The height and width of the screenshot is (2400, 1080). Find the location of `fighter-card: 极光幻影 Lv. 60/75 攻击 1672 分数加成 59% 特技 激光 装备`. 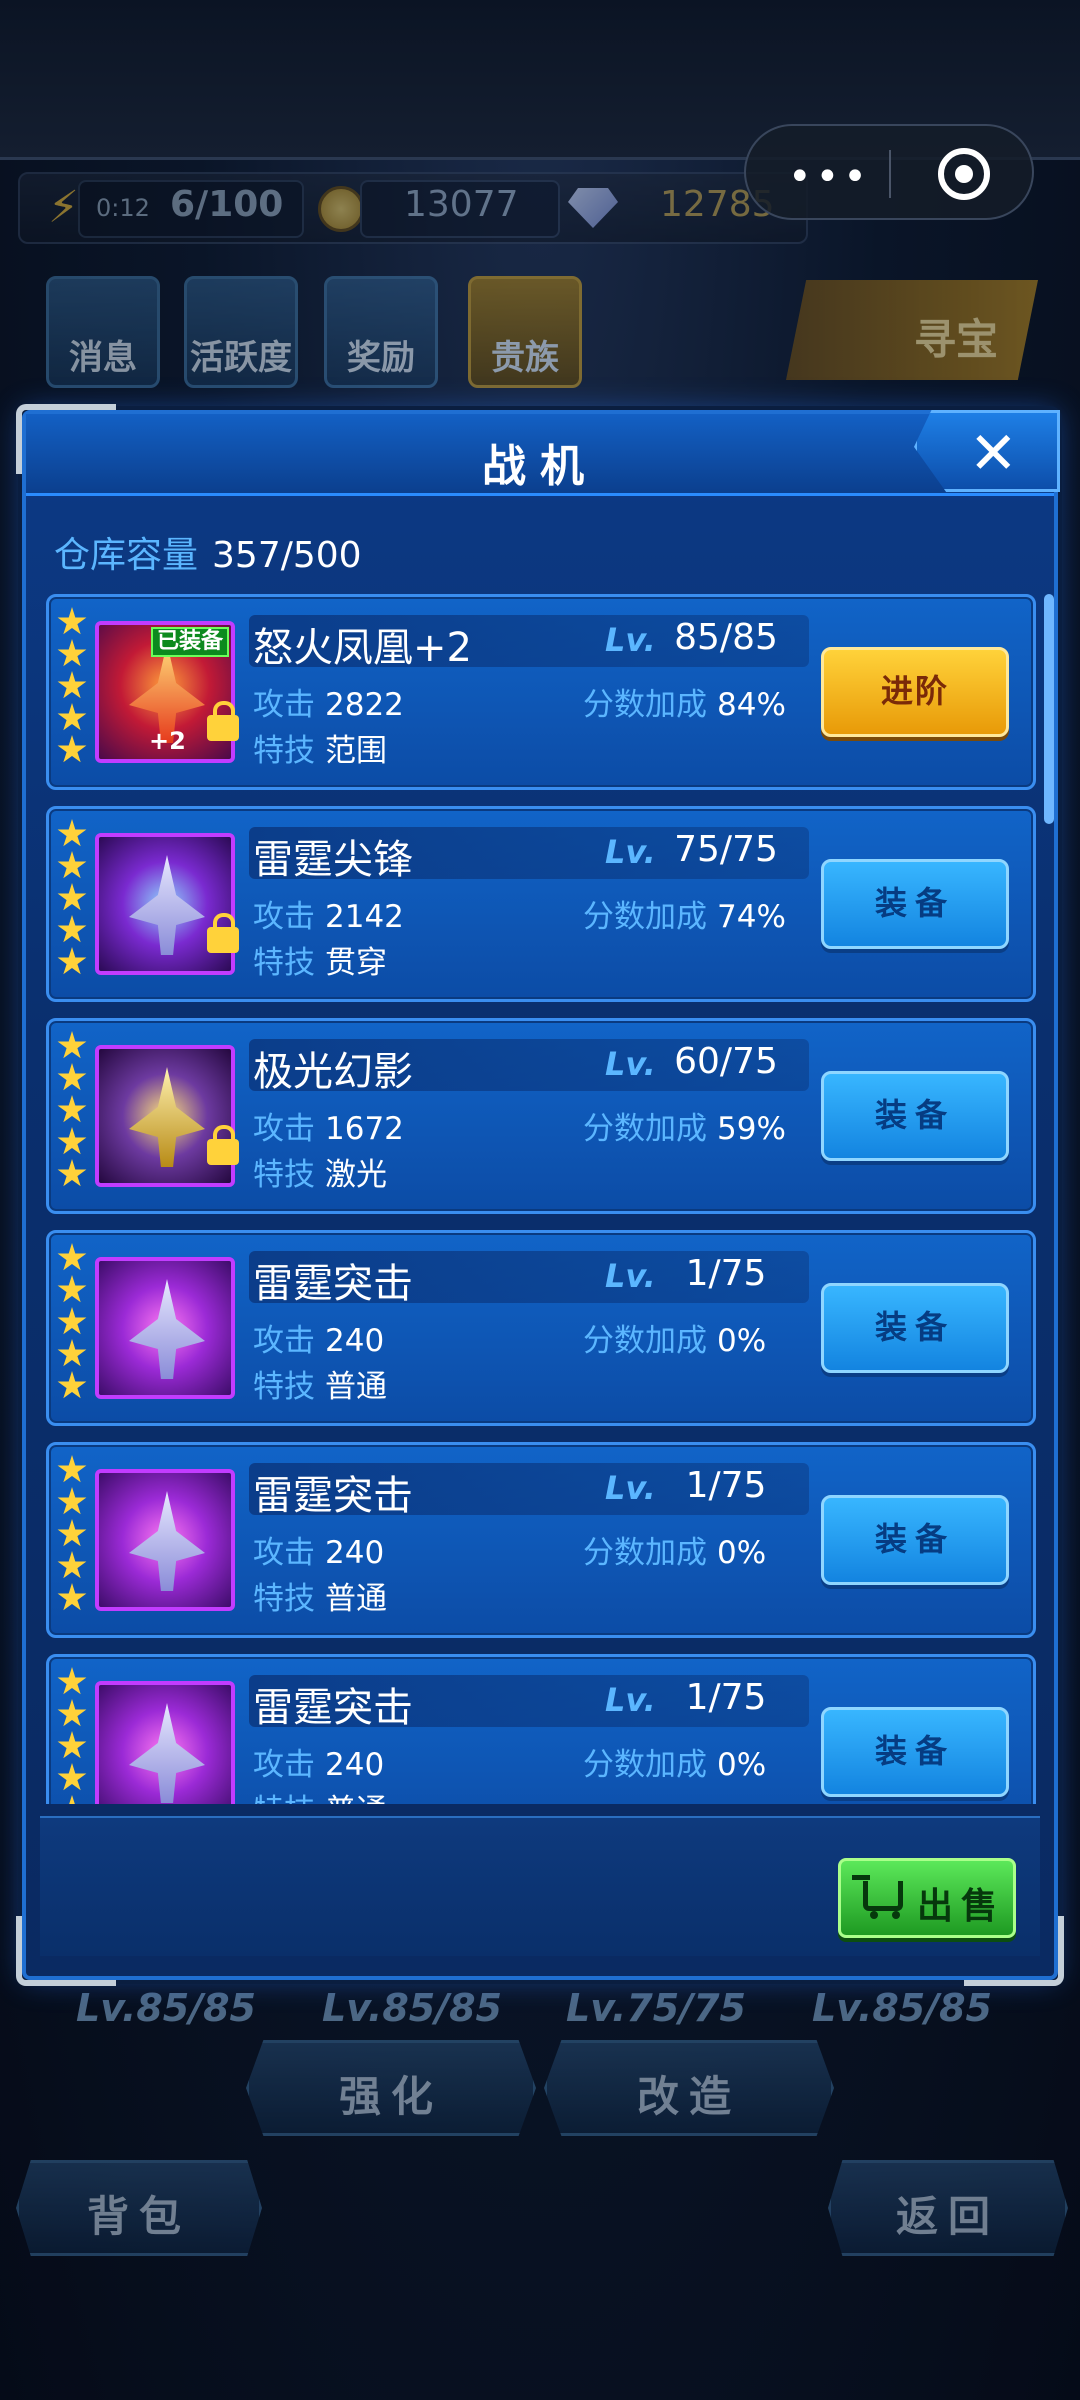

fighter-card: 极光幻影 Lv. 60/75 攻击 1672 分数加成 59% 特技 激光 装备 is located at coordinates (541, 1116).